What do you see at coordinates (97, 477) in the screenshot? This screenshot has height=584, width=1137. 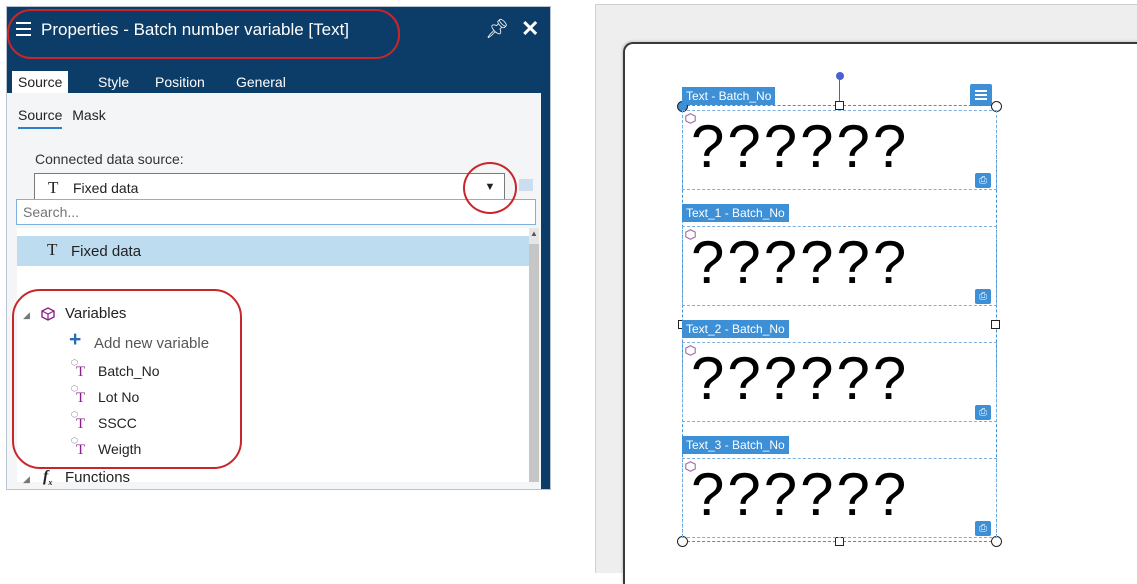 I see `tree-functions: Functions` at bounding box center [97, 477].